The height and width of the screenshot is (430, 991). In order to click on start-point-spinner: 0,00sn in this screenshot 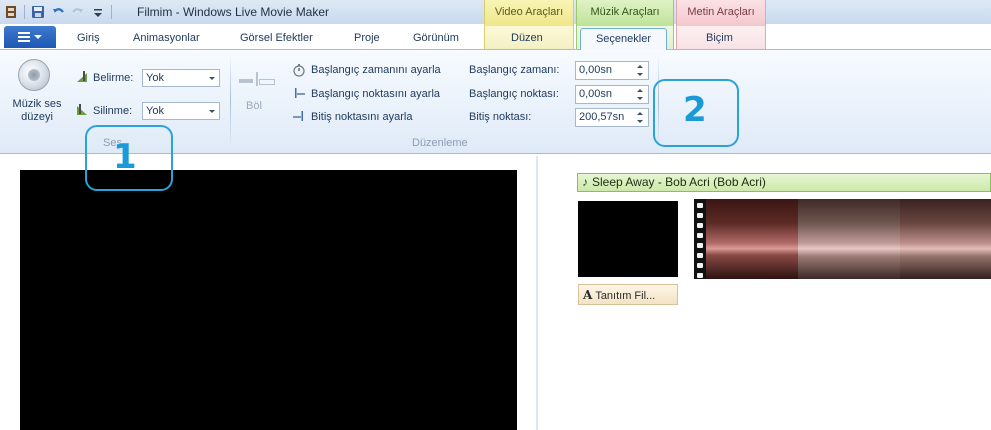, I will do `click(612, 94)`.